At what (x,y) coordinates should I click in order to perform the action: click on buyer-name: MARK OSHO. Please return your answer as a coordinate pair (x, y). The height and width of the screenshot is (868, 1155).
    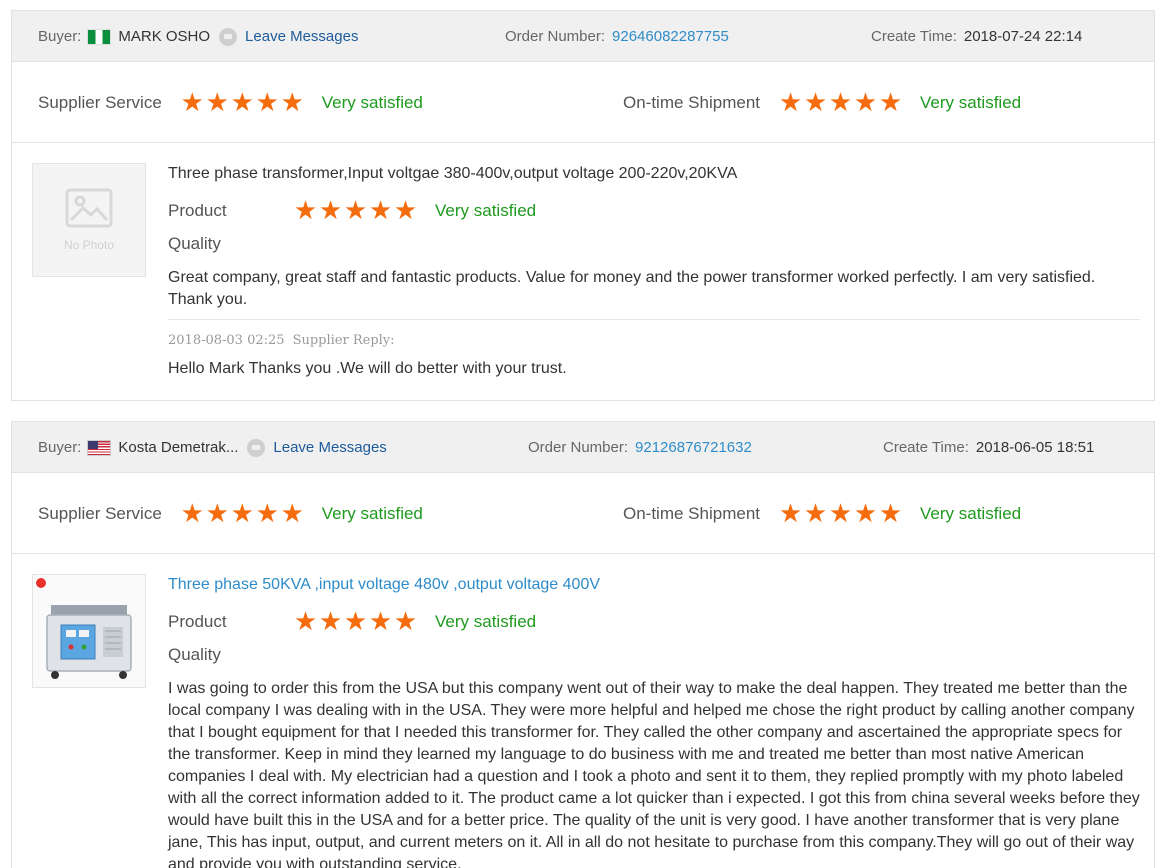
    Looking at the image, I should click on (164, 36).